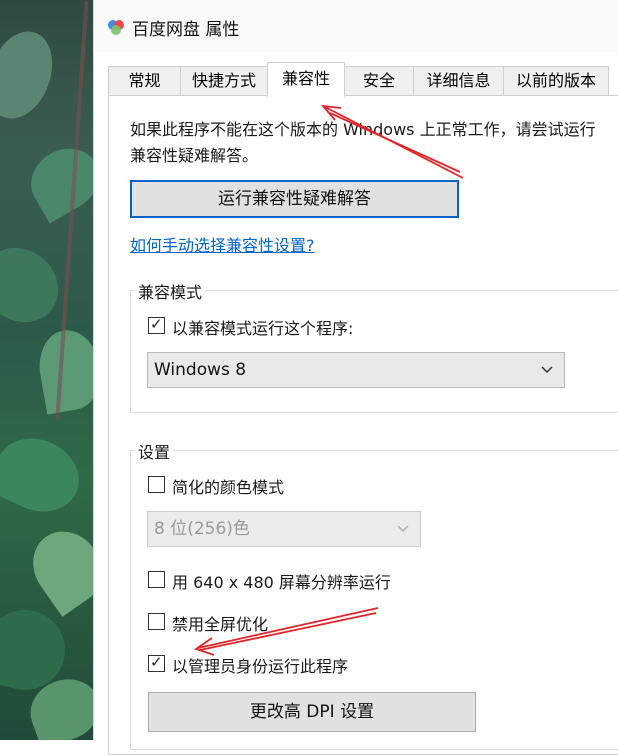 Image resolution: width=618 pixels, height=755 pixels. I want to click on manual-compat-link: 如何手动选择兼容性设置?, so click(222, 244).